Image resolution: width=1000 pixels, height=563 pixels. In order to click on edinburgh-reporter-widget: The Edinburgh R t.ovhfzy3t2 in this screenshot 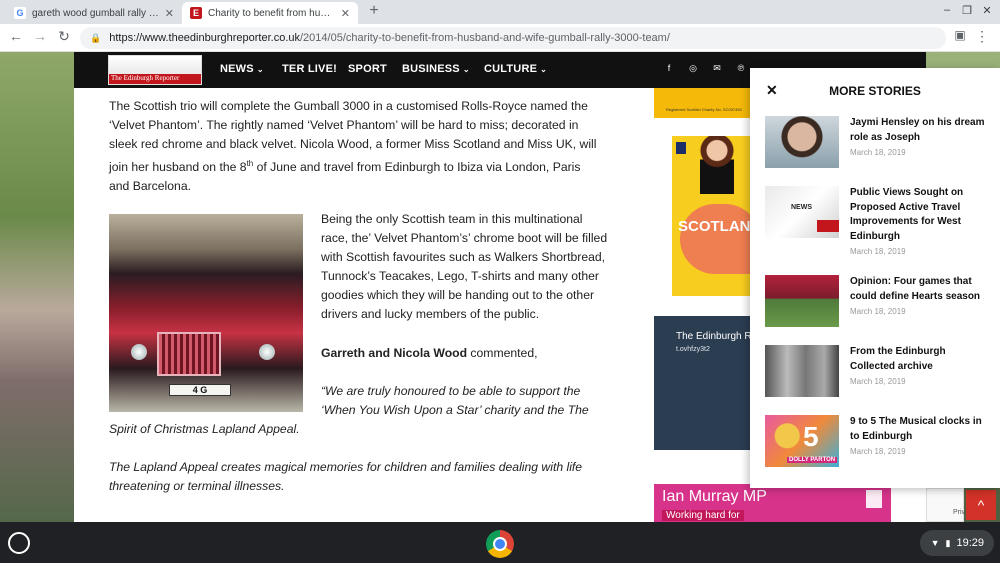, I will do `click(703, 383)`.